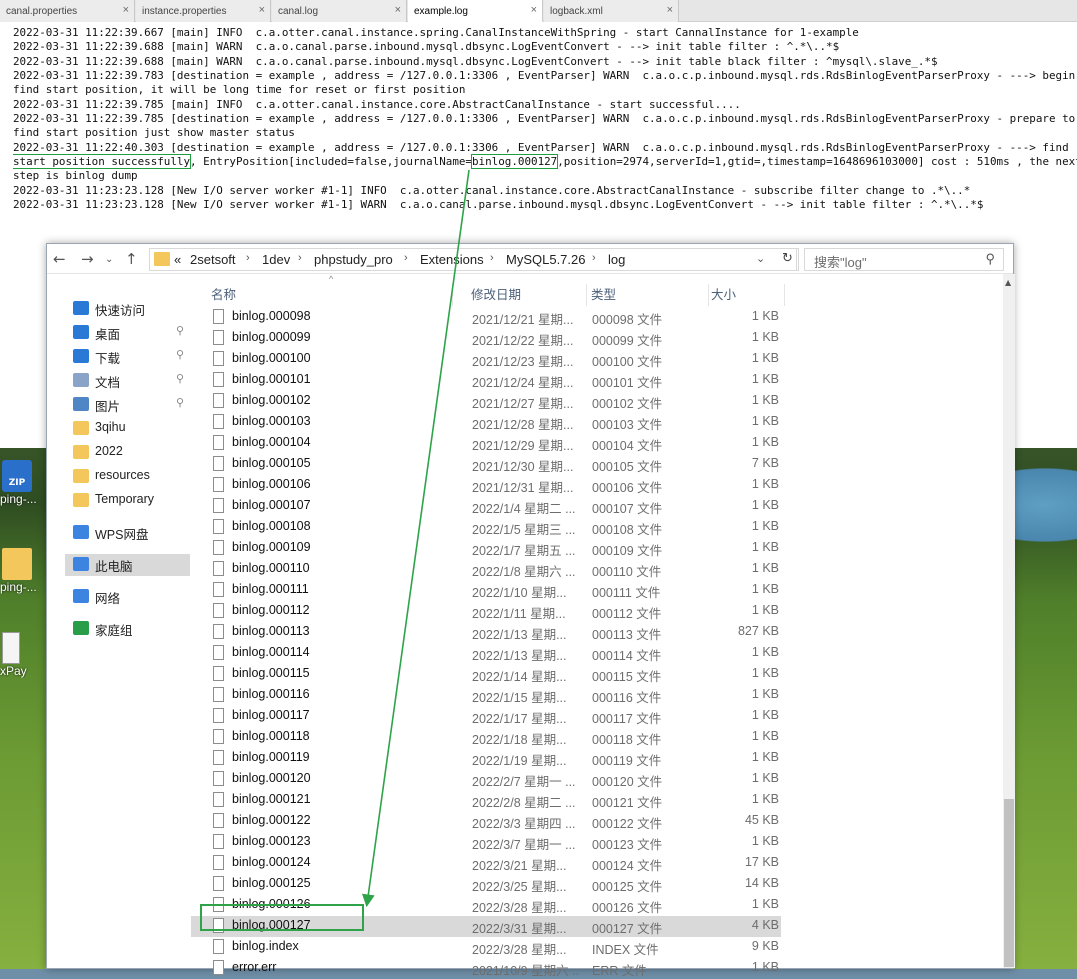 The width and height of the screenshot is (1077, 979). I want to click on nav-item-7: resources, so click(127, 477).